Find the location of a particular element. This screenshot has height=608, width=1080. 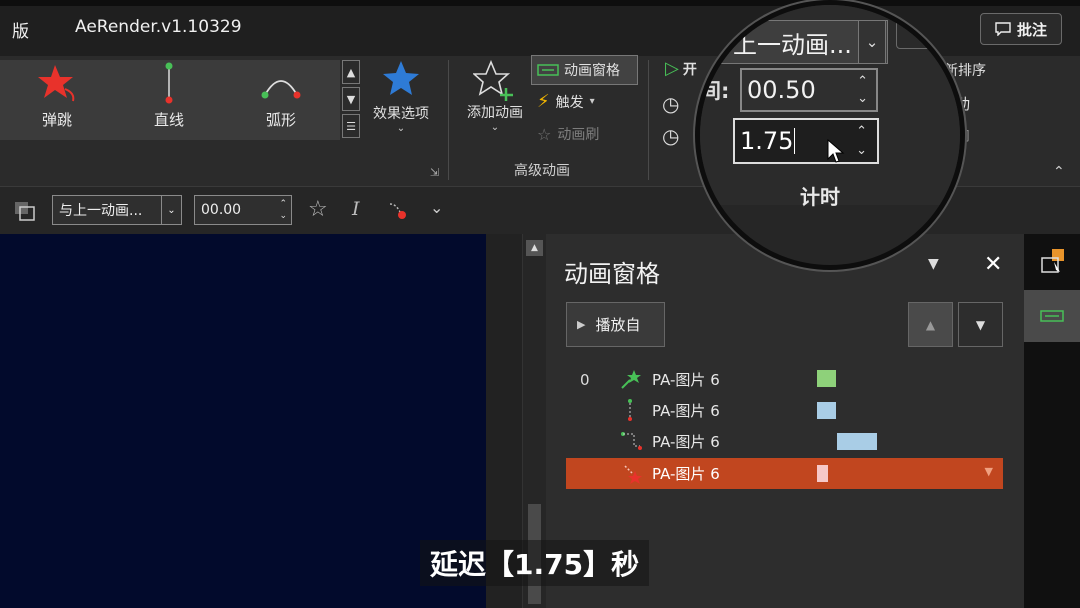

painter-icon: ☆ is located at coordinates (544, 134).